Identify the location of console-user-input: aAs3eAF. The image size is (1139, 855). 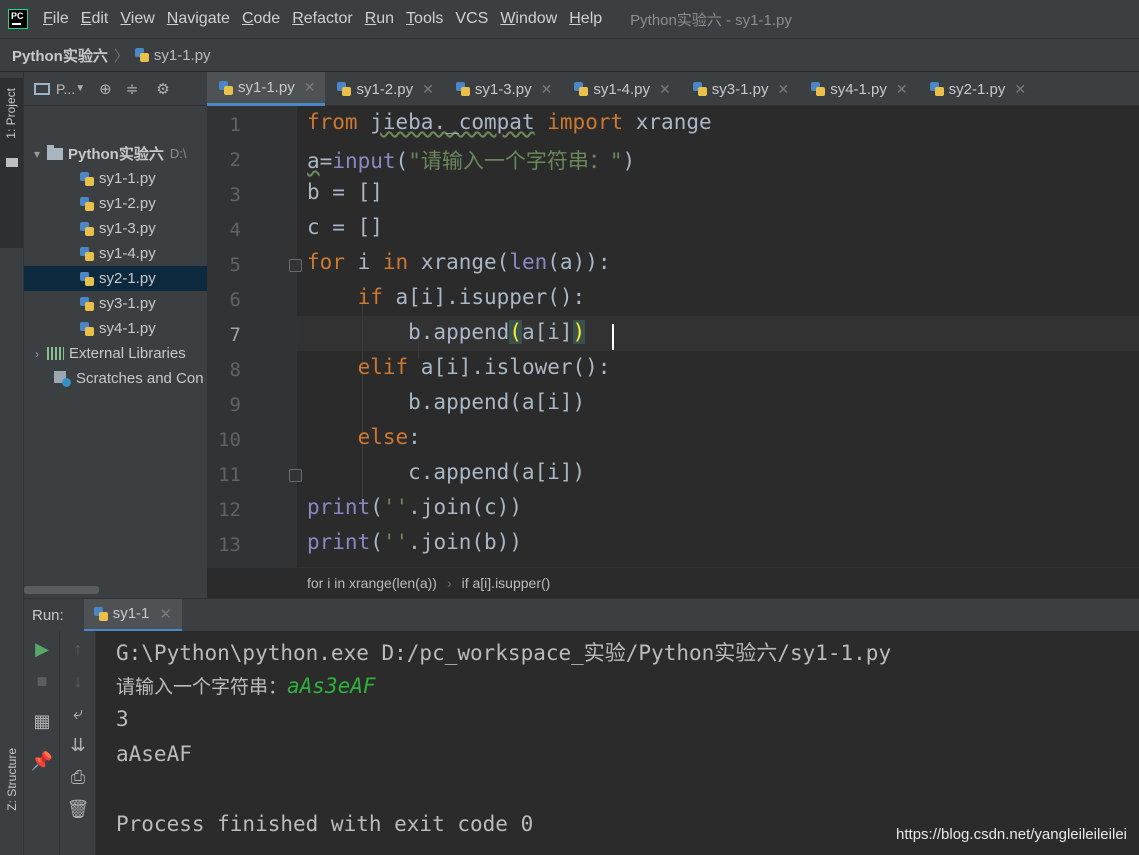
(331, 686).